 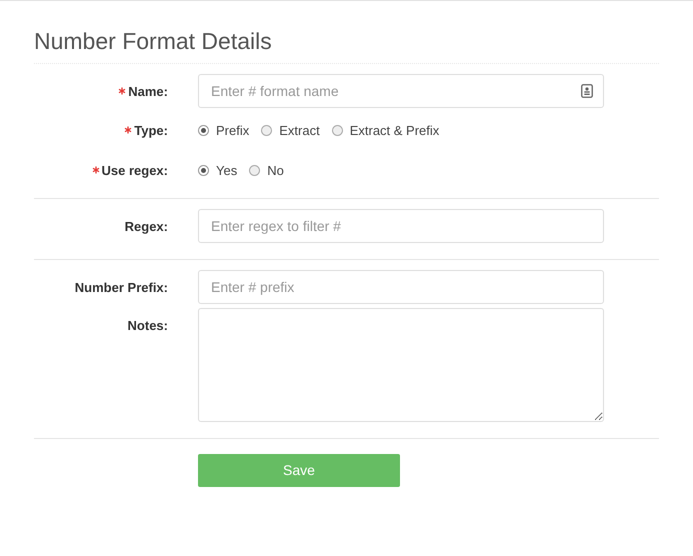 I want to click on radio-label: Yes, so click(x=227, y=170).